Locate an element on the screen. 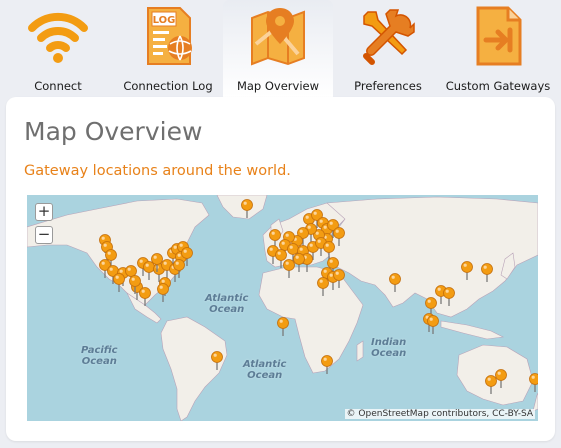 The height and width of the screenshot is (448, 561). gateway-import-icon is located at coordinates (499, 36).